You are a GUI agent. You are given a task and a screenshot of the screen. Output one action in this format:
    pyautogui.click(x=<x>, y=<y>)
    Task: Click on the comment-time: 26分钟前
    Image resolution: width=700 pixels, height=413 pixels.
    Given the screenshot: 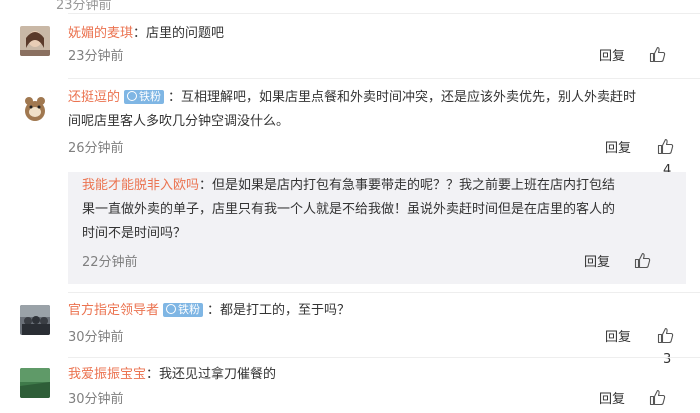 What is the action you would take?
    pyautogui.click(x=96, y=148)
    